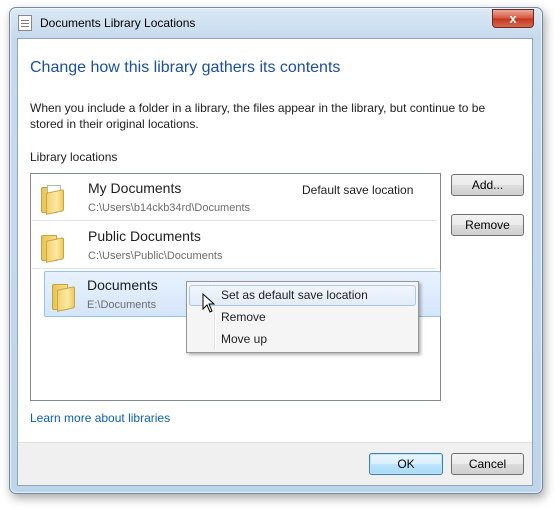 The height and width of the screenshot is (510, 560). Describe the element at coordinates (74, 157) in the screenshot. I see `library-locations-label: Library locations` at that location.